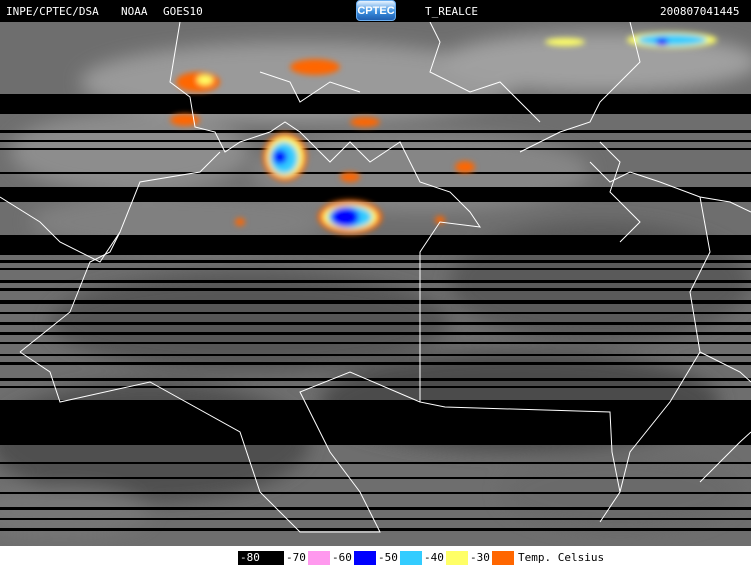 Image resolution: width=751 pixels, height=568 pixels. Describe the element at coordinates (342, 557) in the screenshot. I see `legend-swatch-label: -60` at that location.